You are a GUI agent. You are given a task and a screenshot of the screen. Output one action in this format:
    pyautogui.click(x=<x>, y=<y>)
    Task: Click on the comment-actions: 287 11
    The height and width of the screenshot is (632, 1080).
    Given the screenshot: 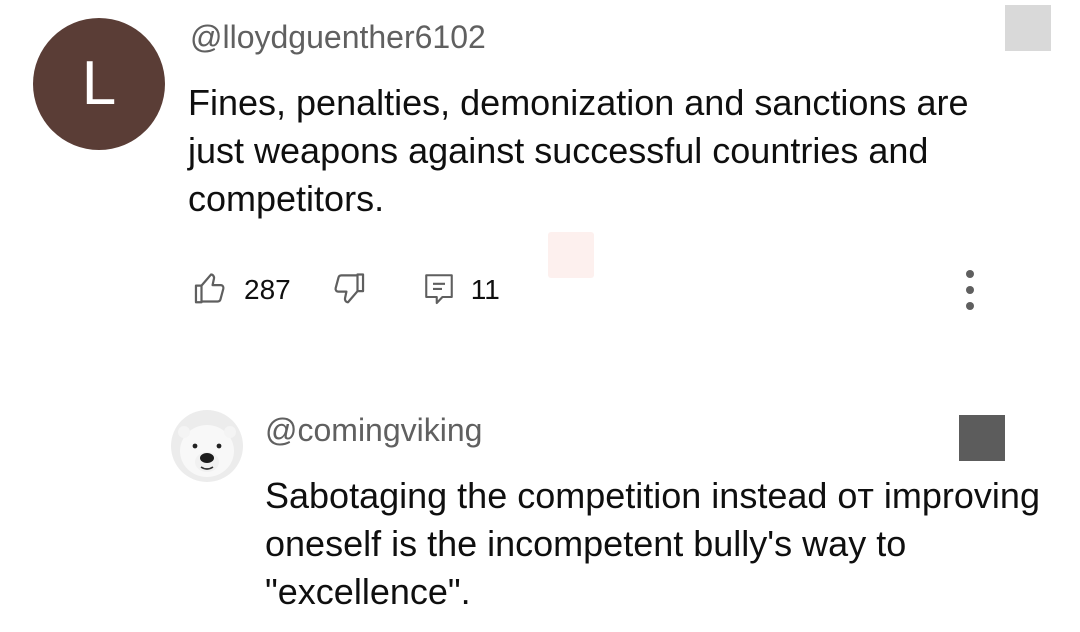 What is the action you would take?
    pyautogui.click(x=346, y=290)
    